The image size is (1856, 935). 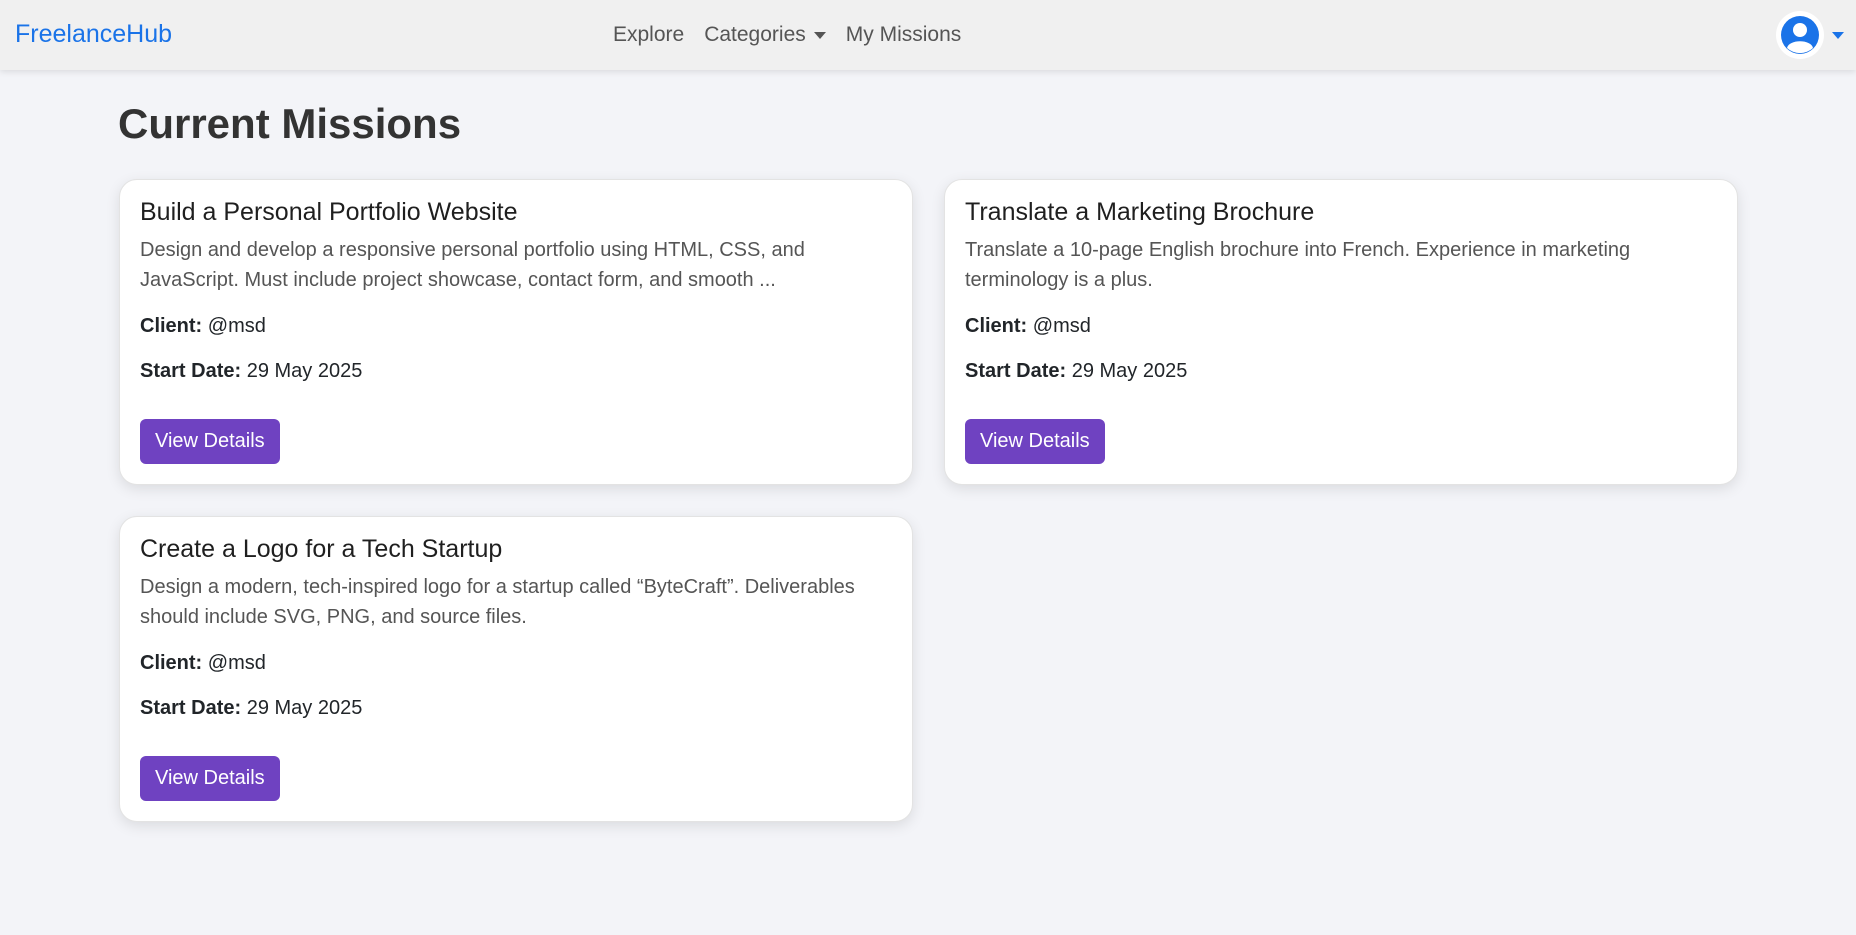 I want to click on avatar, so click(x=1800, y=35).